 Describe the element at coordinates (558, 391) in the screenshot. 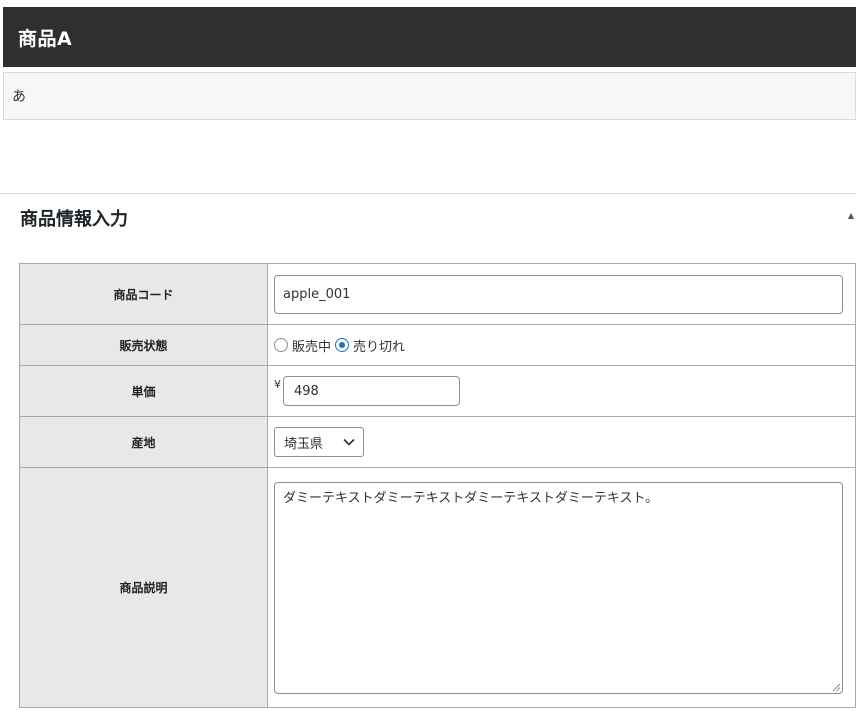

I see `unit-price-group: ¥` at that location.